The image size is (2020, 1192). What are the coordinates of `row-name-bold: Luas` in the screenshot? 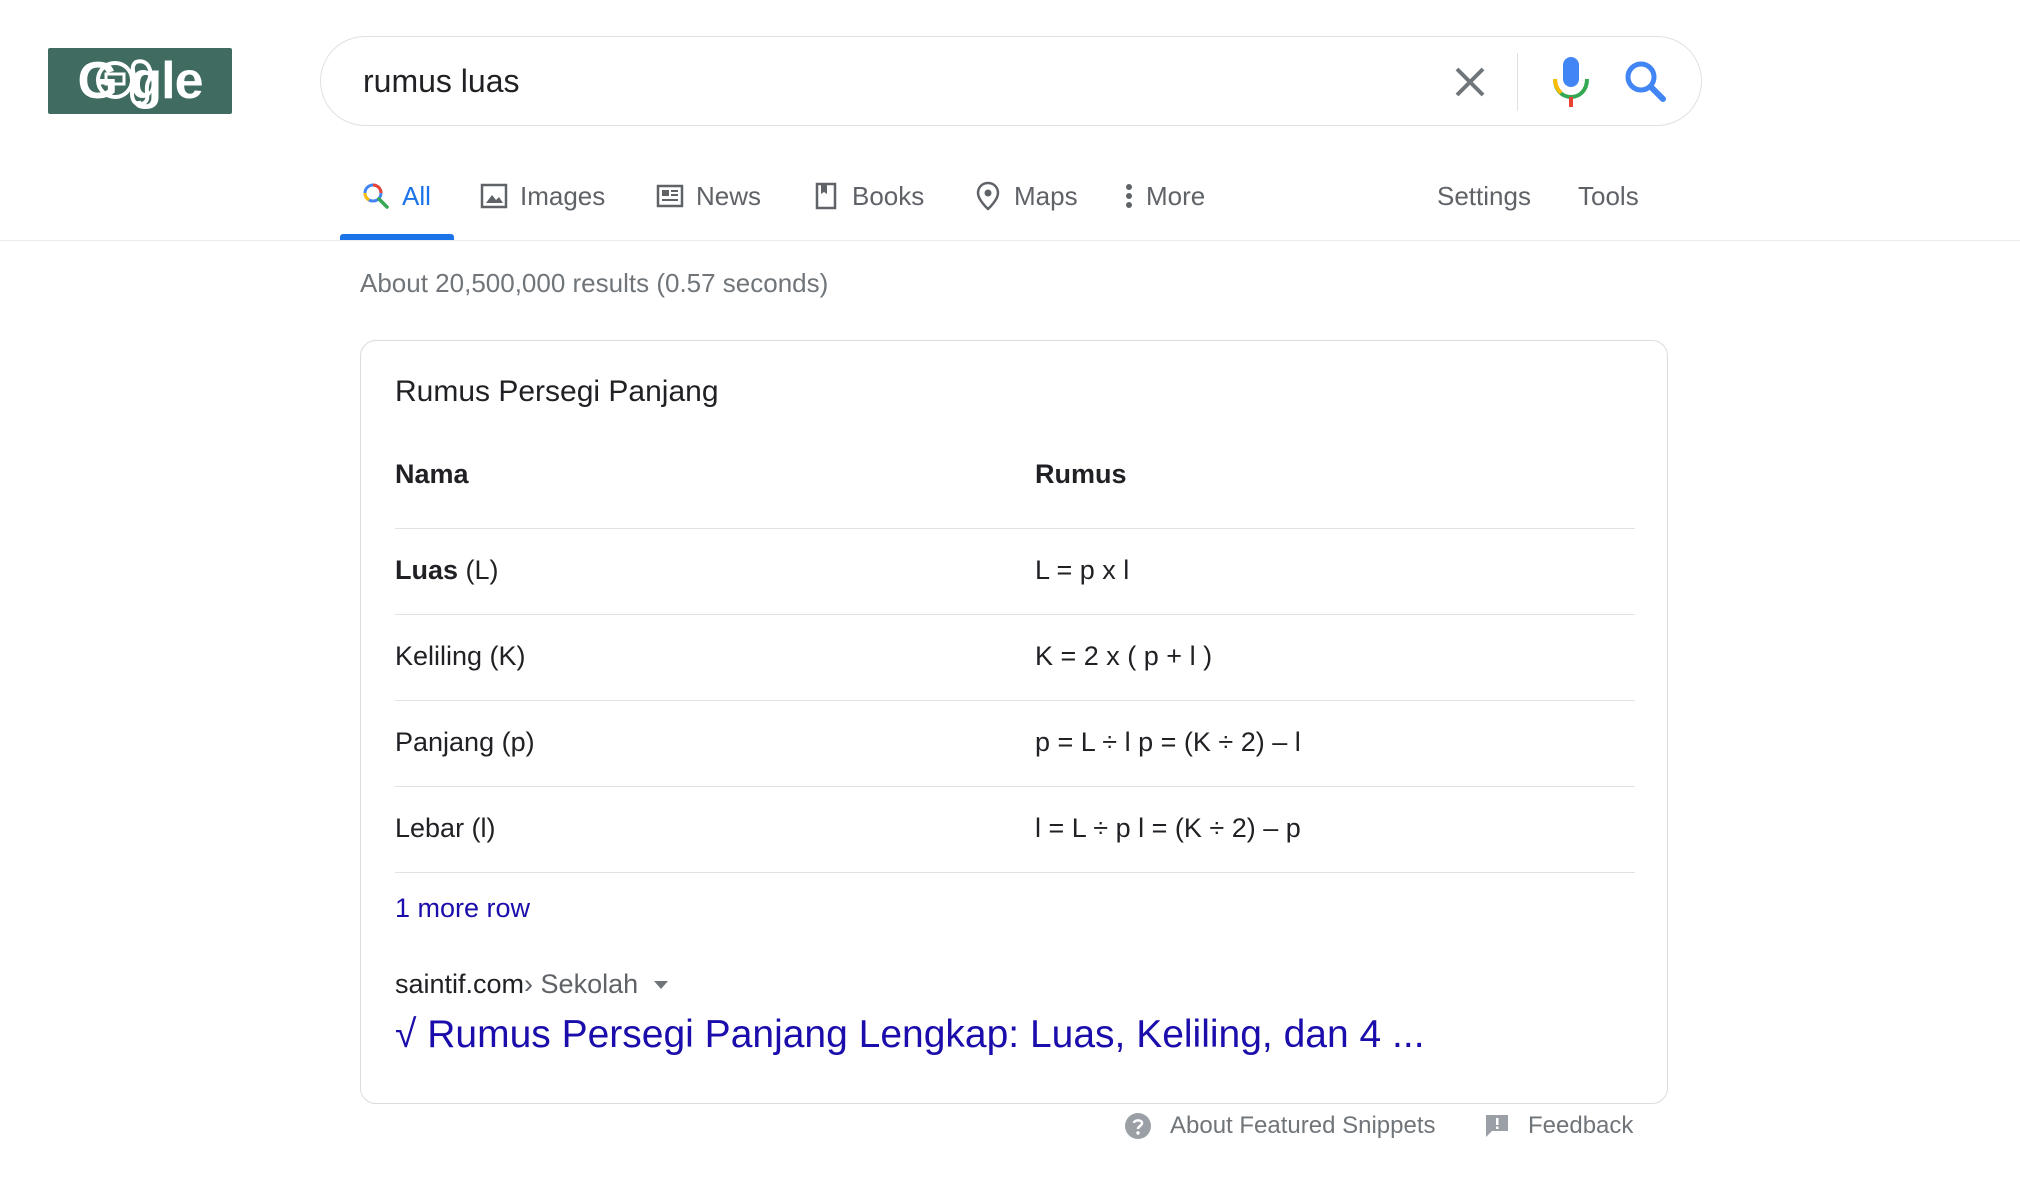 It's located at (427, 570).